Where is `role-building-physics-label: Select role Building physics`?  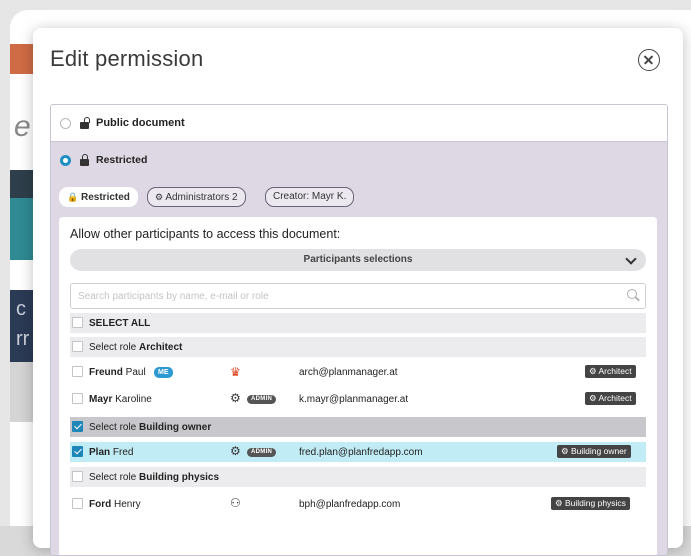 role-building-physics-label: Select role Building physics is located at coordinates (154, 477).